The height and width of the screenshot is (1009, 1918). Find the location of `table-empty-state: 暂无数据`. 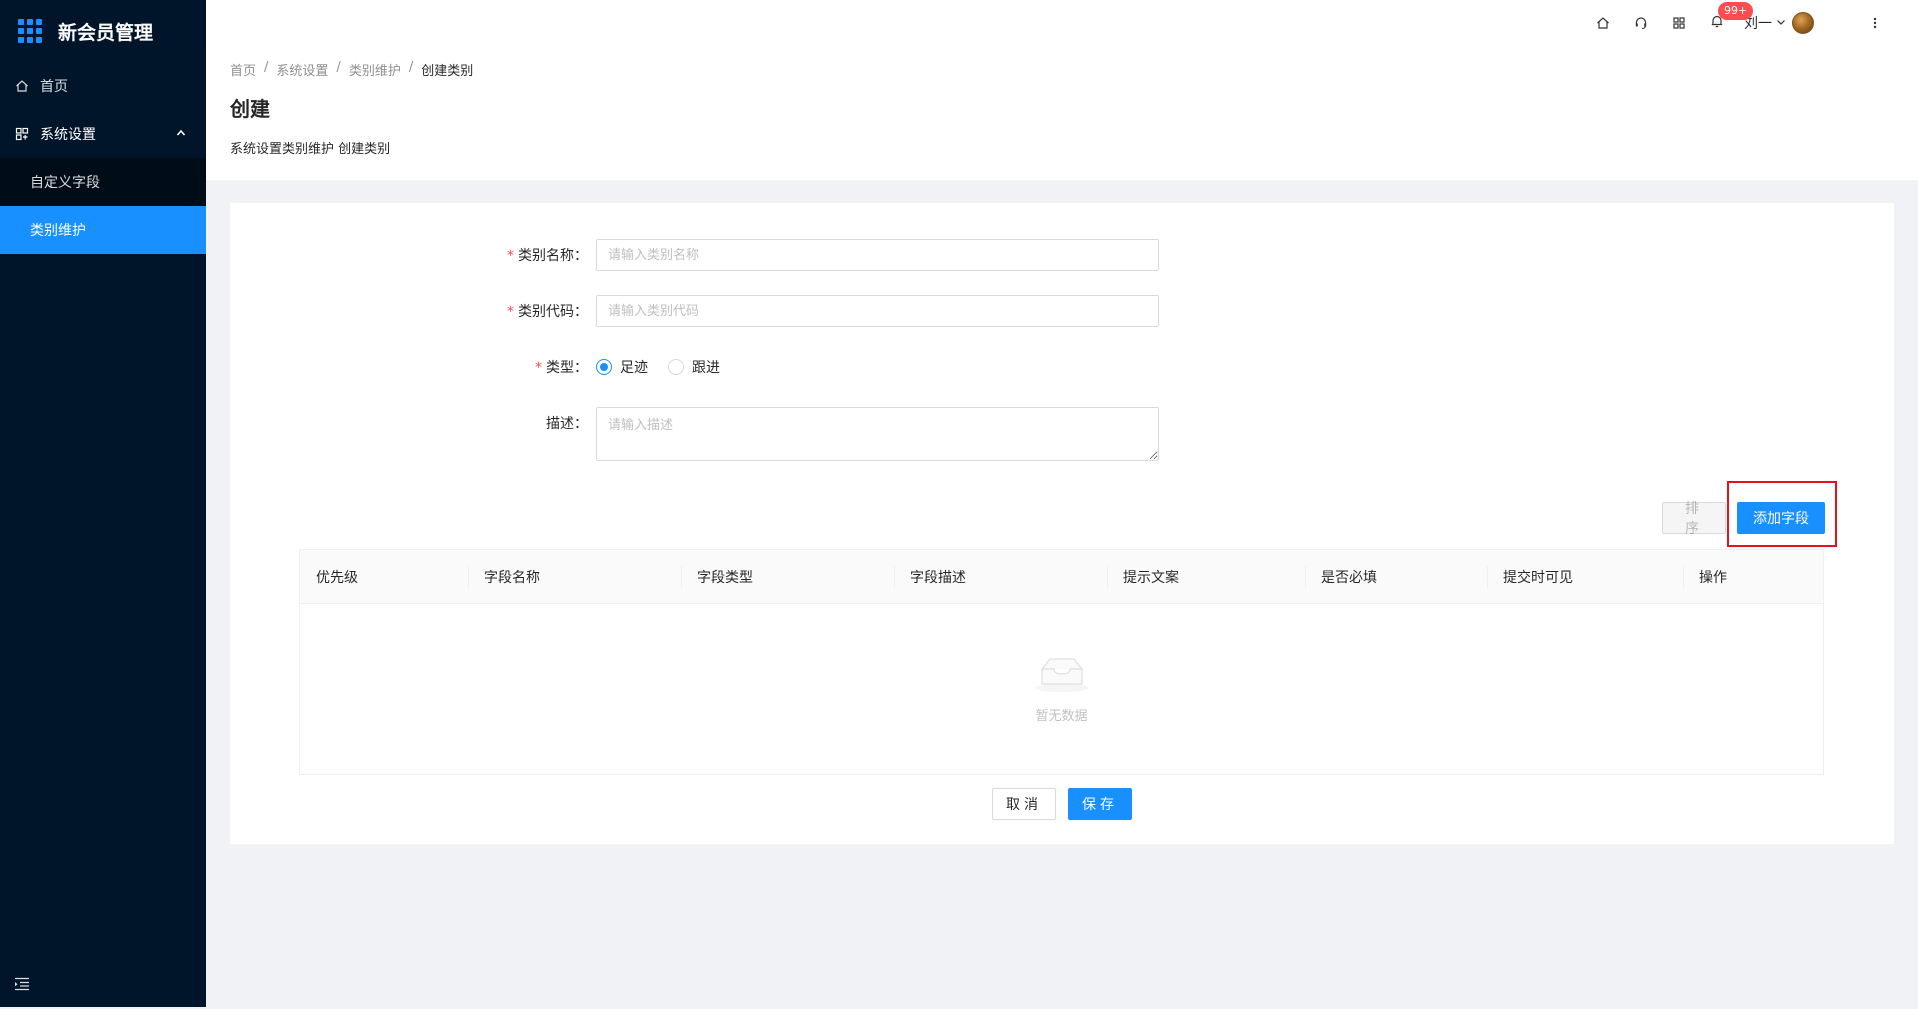

table-empty-state: 暂无数据 is located at coordinates (1061, 689).